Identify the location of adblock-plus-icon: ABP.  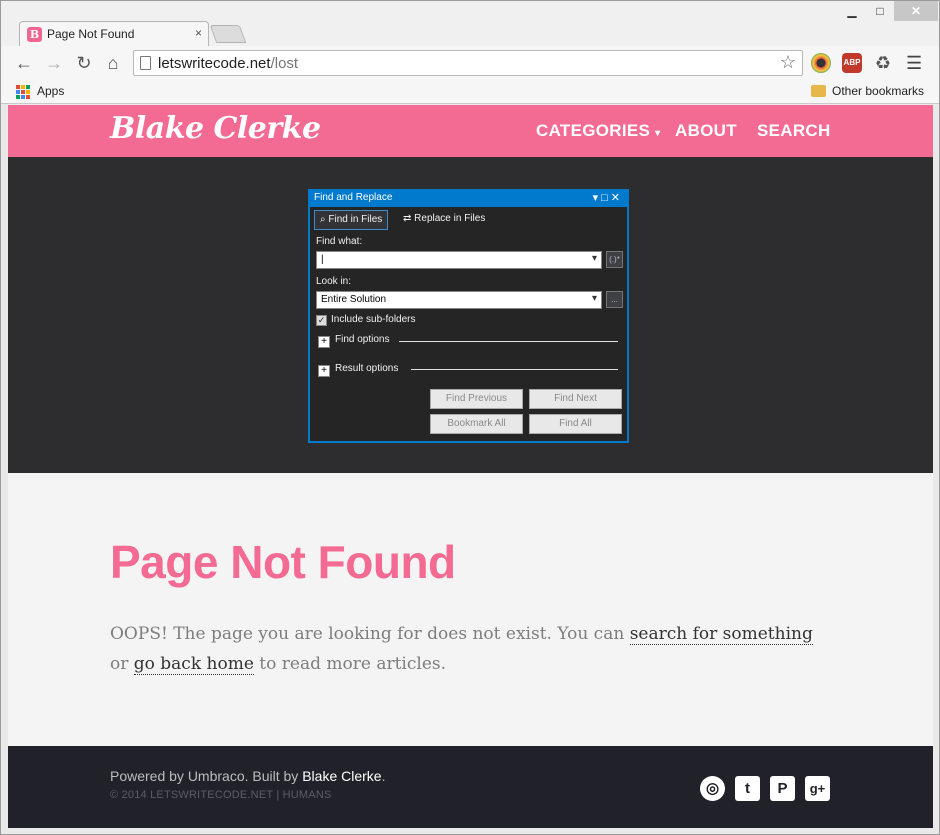
(852, 63).